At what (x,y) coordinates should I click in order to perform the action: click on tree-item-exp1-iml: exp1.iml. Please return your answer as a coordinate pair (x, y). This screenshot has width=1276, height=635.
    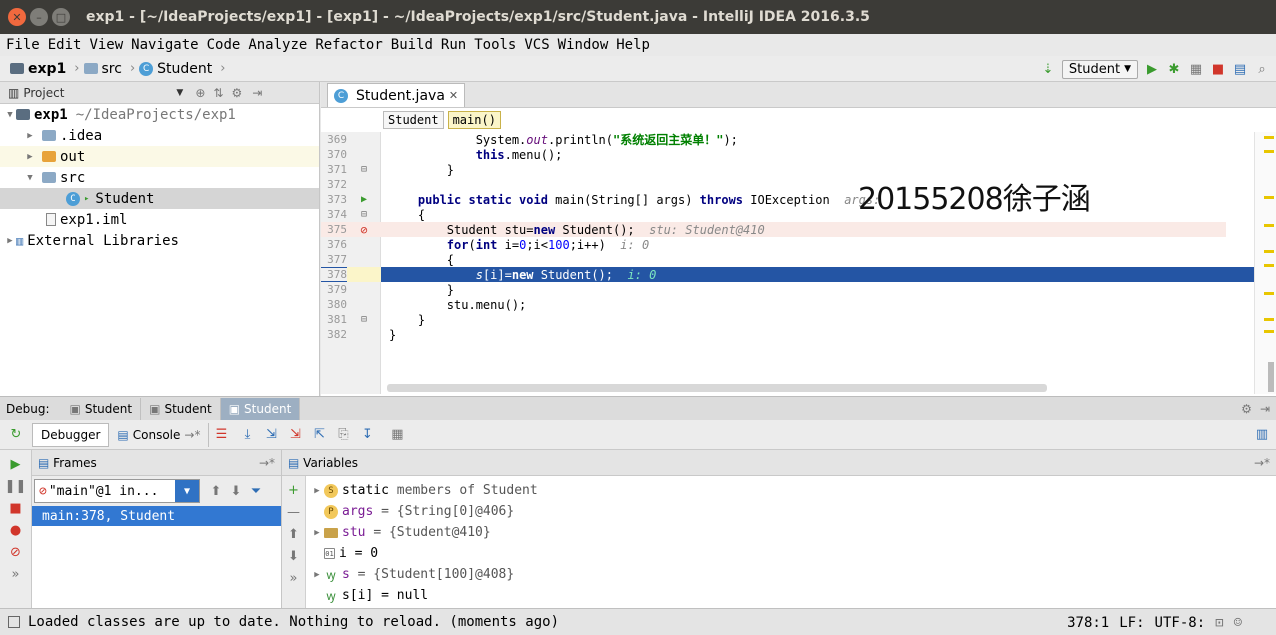
    Looking at the image, I should click on (159, 219).